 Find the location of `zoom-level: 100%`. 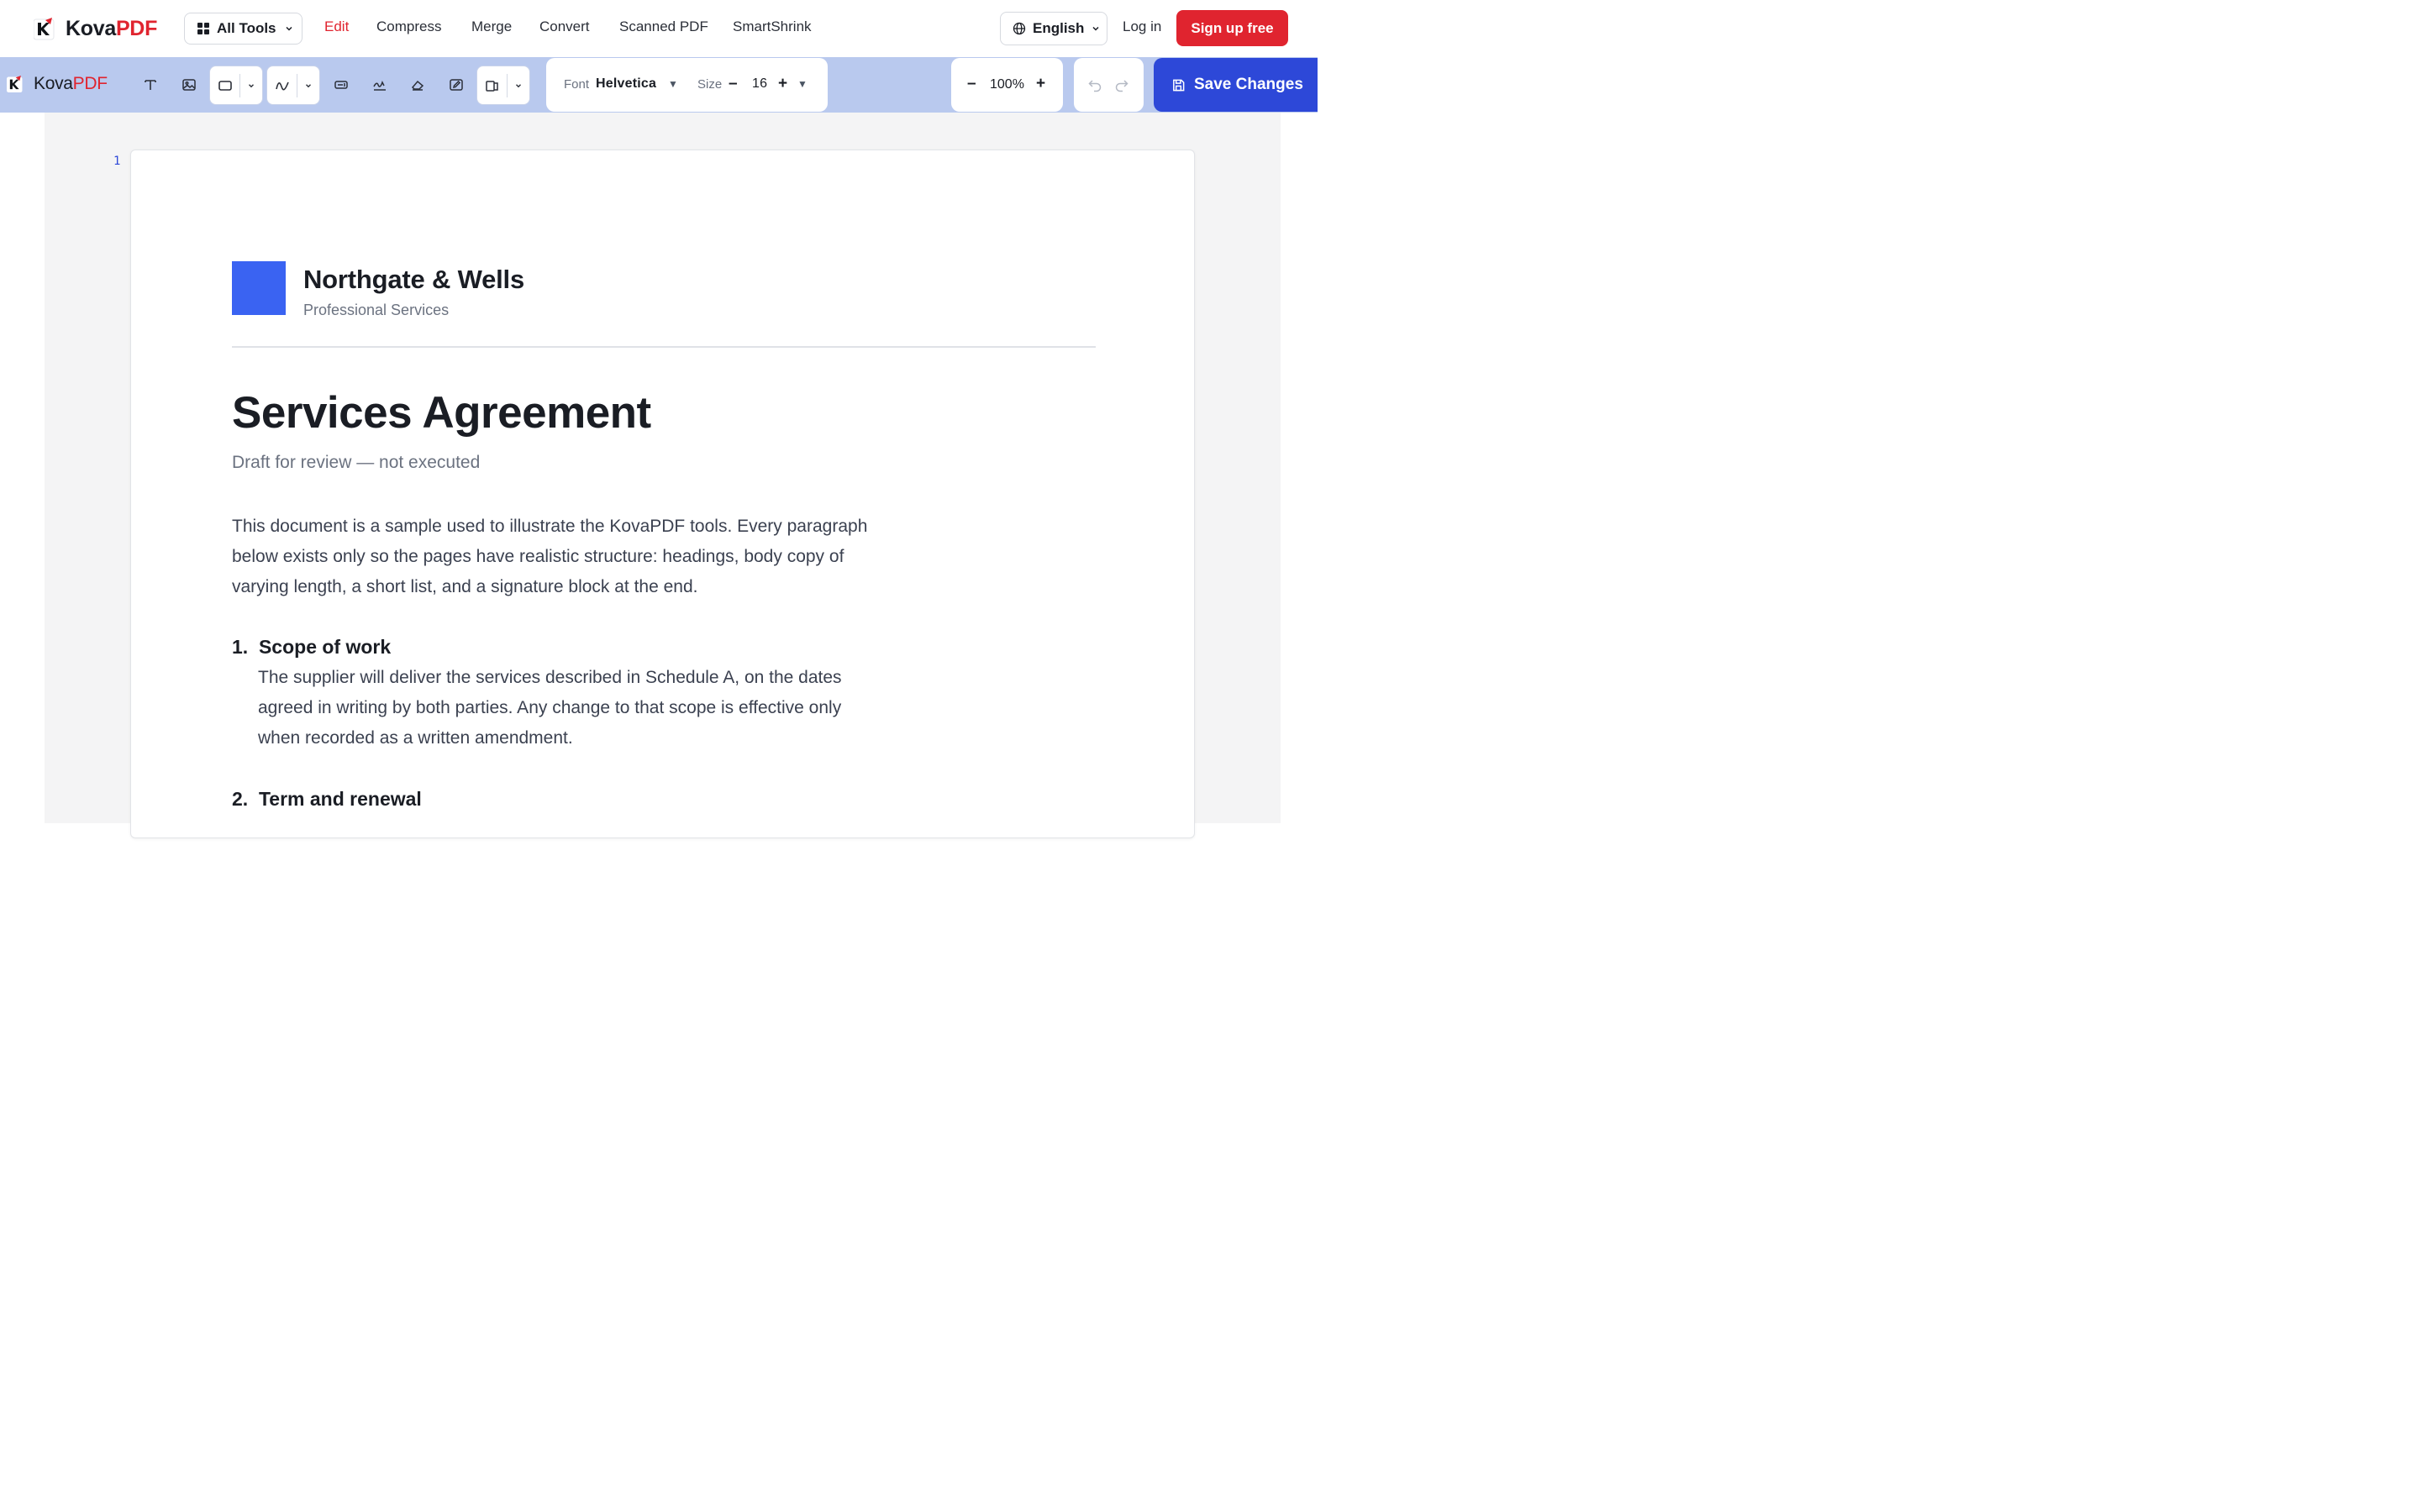

zoom-level: 100% is located at coordinates (1007, 84).